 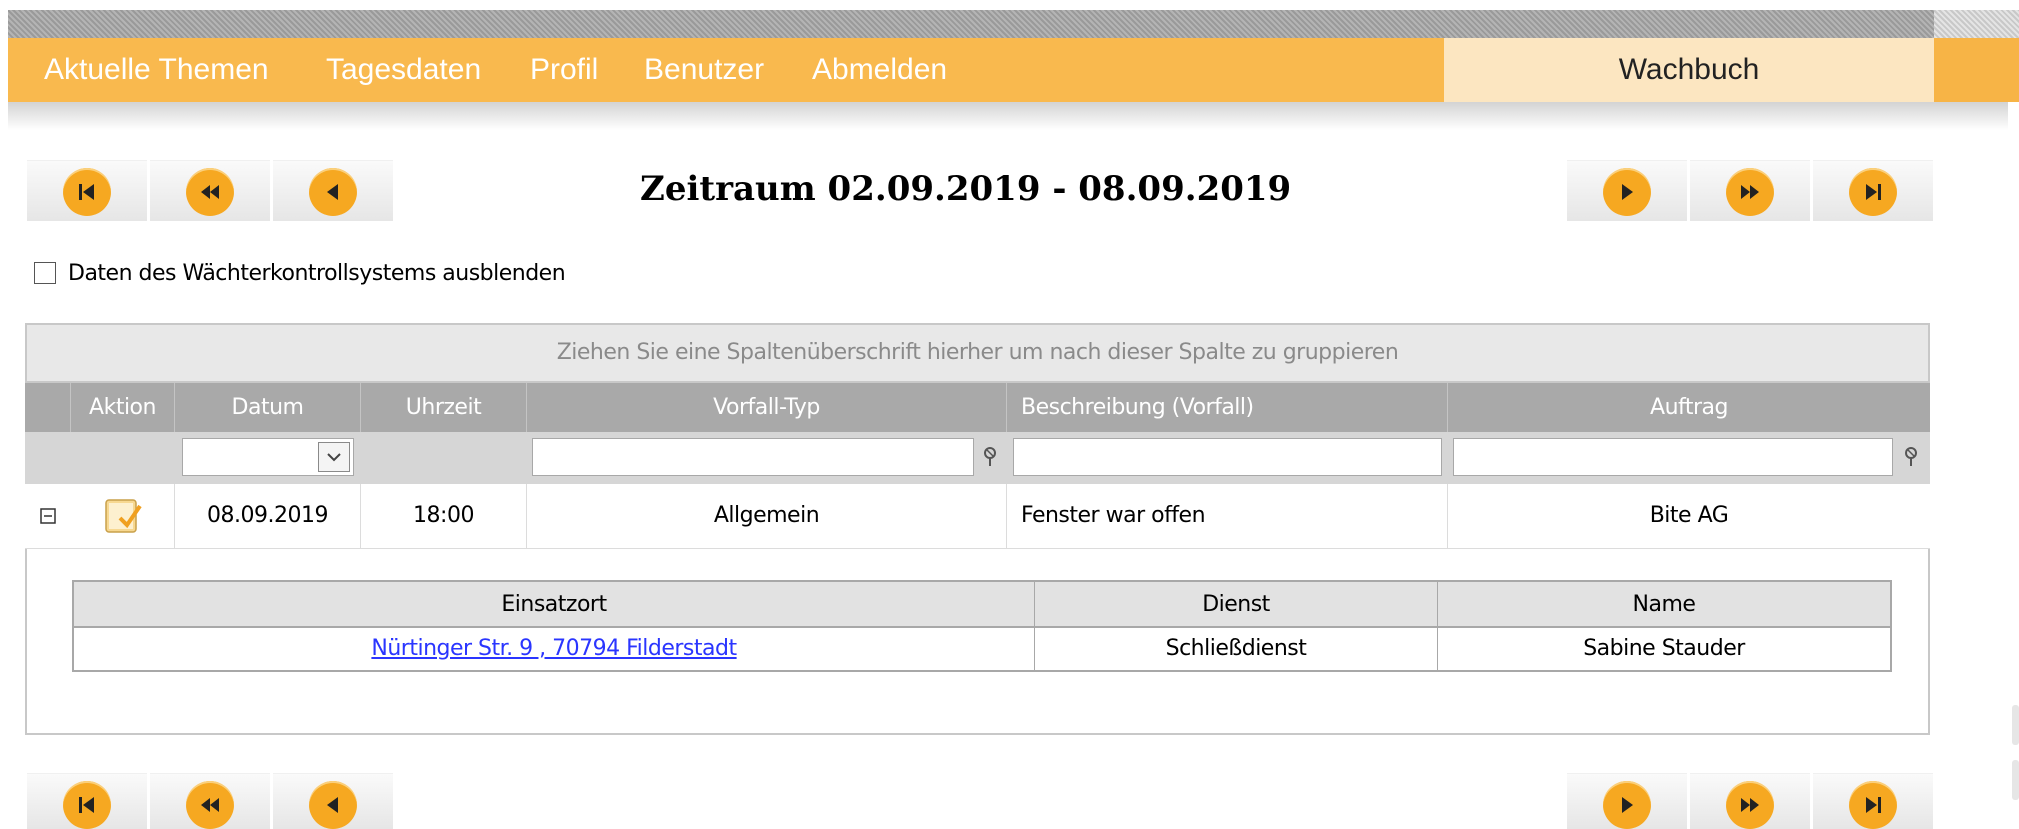 What do you see at coordinates (2015, 725) in the screenshot?
I see `scrollbar-thumb` at bounding box center [2015, 725].